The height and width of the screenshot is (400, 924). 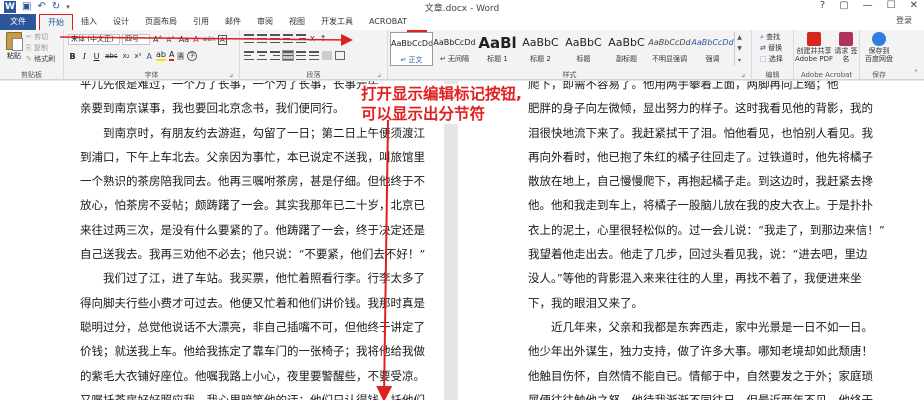 What do you see at coordinates (301, 38) in the screenshot?
I see `increase-indent-icon` at bounding box center [301, 38].